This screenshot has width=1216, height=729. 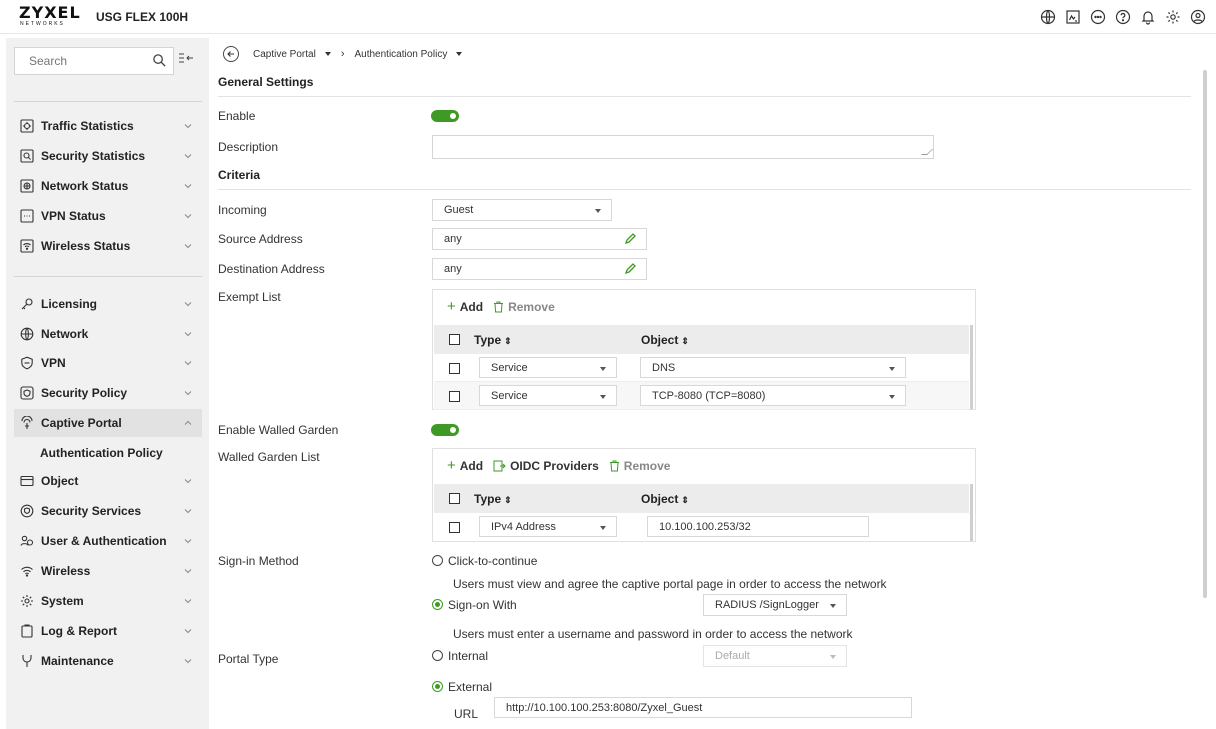 What do you see at coordinates (249, 297) in the screenshot?
I see `exempt-list-label: Exempt List` at bounding box center [249, 297].